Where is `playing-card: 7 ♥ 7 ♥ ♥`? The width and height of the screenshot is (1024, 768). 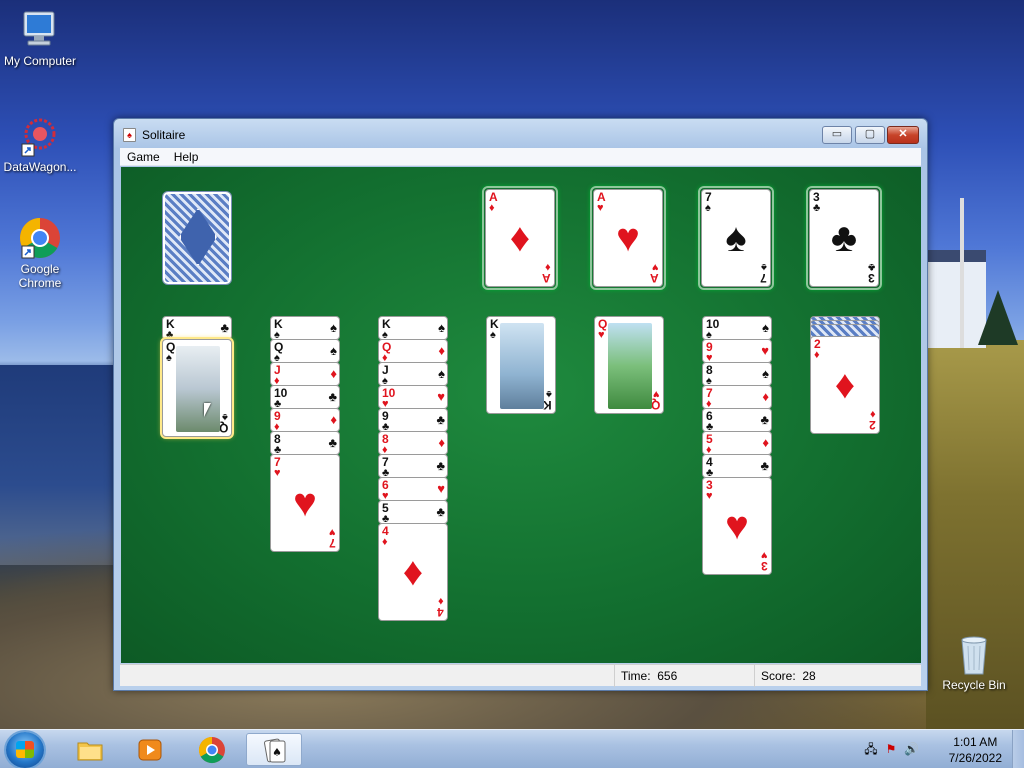
playing-card: 7 ♥ 7 ♥ ♥ is located at coordinates (305, 503).